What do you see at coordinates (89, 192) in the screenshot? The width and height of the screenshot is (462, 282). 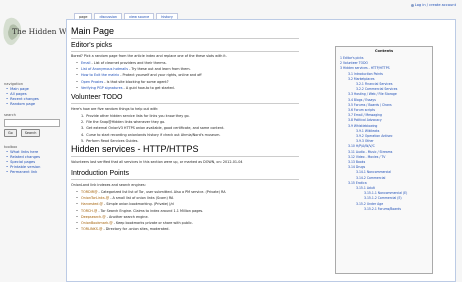 I see `list-item-link: TORDIR@` at bounding box center [89, 192].